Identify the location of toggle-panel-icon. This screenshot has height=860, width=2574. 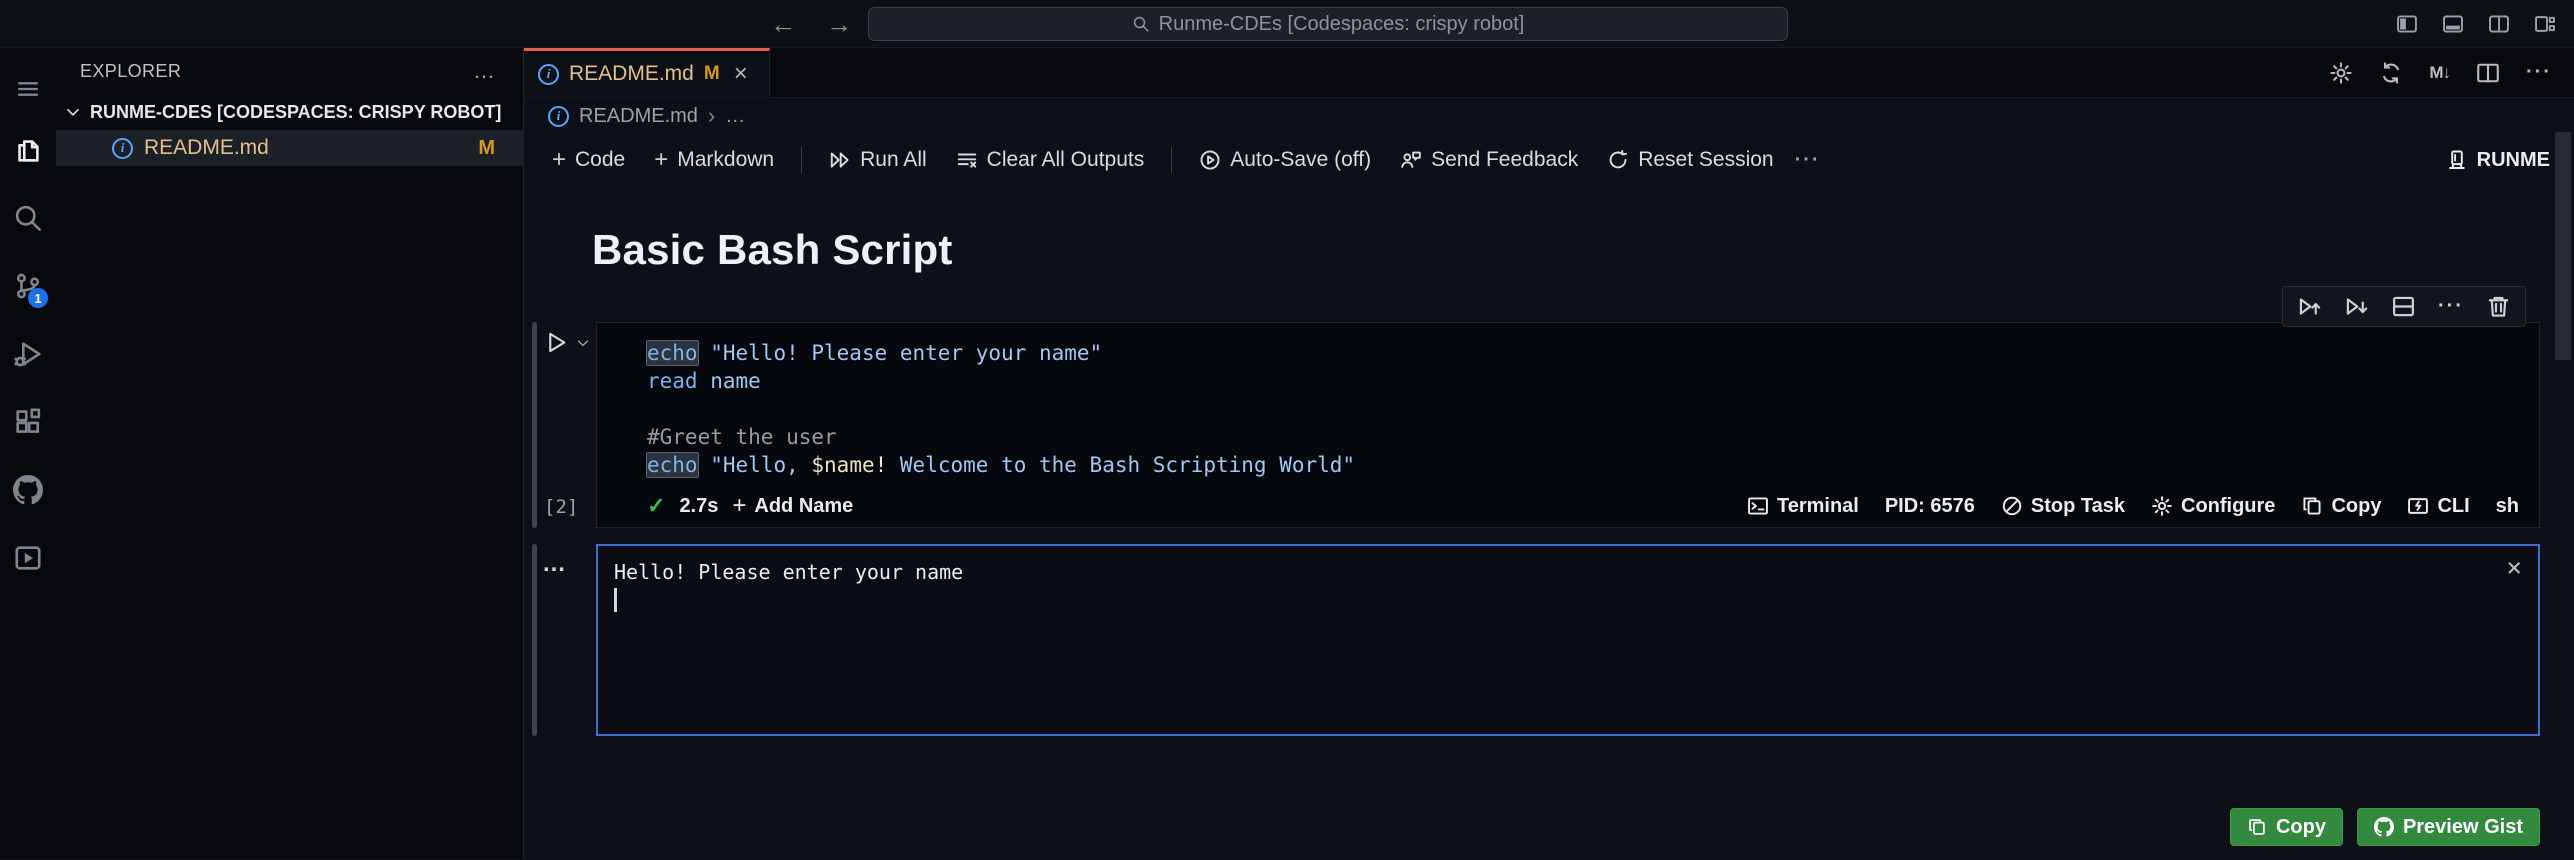
(2453, 24).